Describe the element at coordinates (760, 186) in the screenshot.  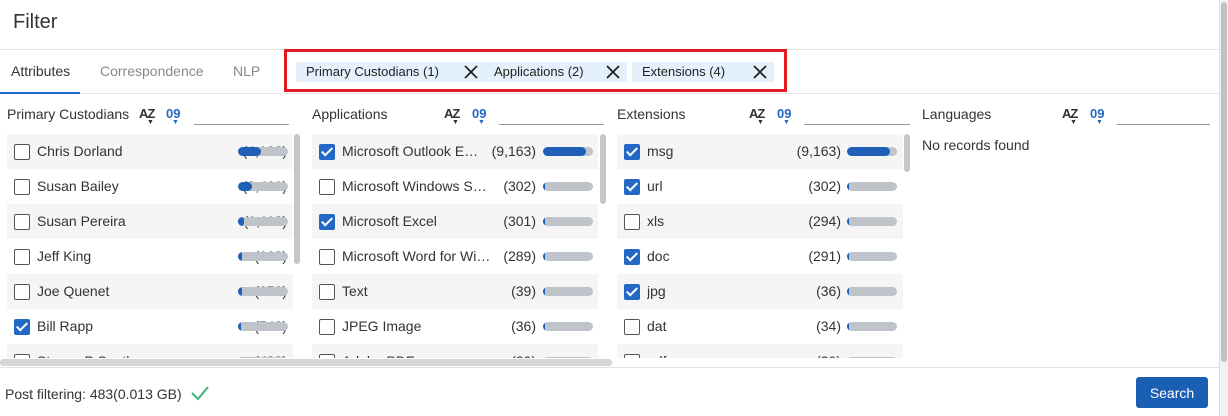
I see `list-item: url (302)` at that location.